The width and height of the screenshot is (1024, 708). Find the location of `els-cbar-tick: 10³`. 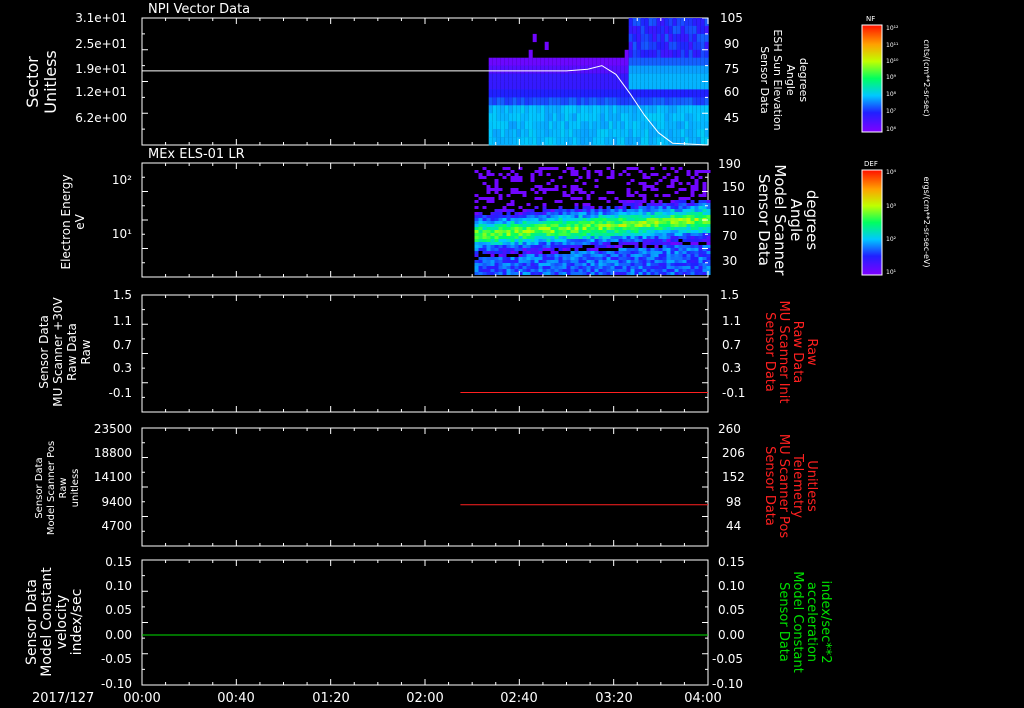

els-cbar-tick: 10³ is located at coordinates (891, 206).